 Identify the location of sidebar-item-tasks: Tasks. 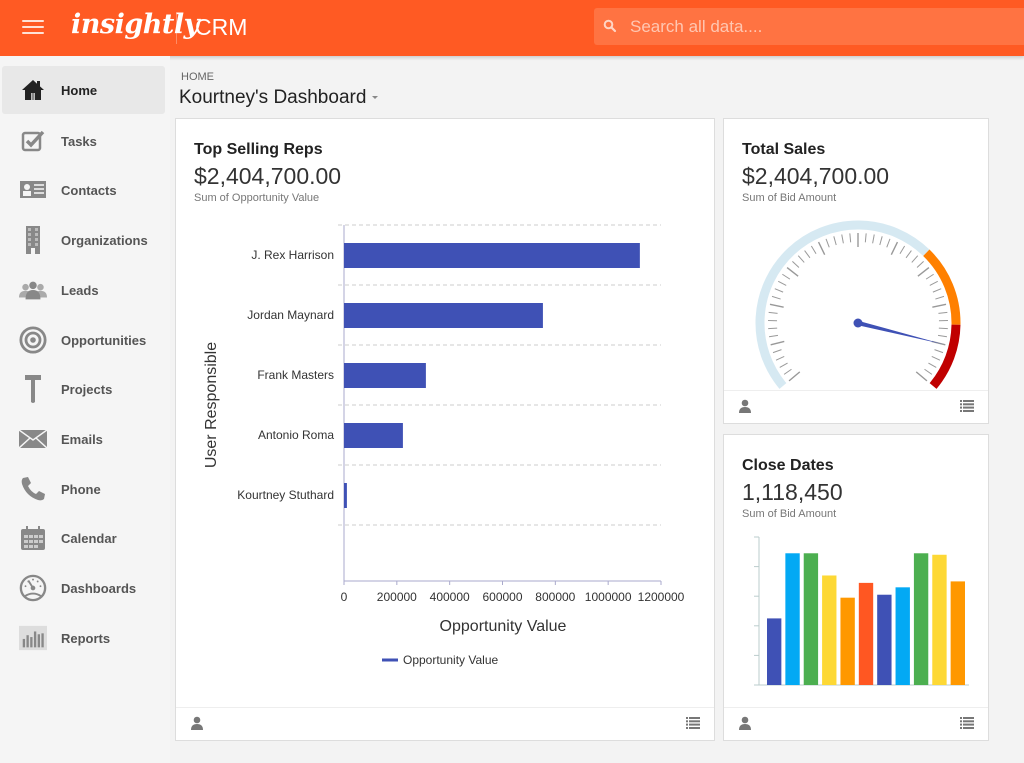
(83, 141).